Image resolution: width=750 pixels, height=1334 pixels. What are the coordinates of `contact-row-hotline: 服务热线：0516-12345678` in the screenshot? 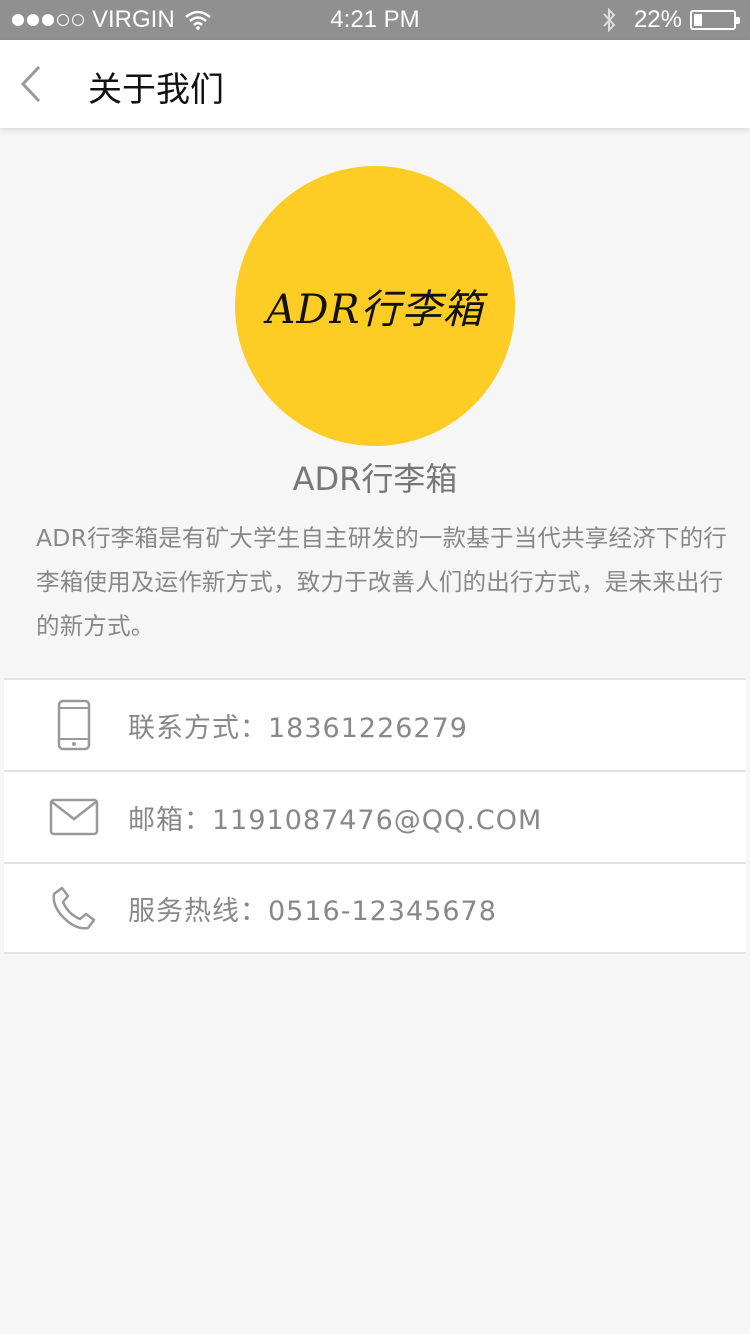 It's located at (375, 908).